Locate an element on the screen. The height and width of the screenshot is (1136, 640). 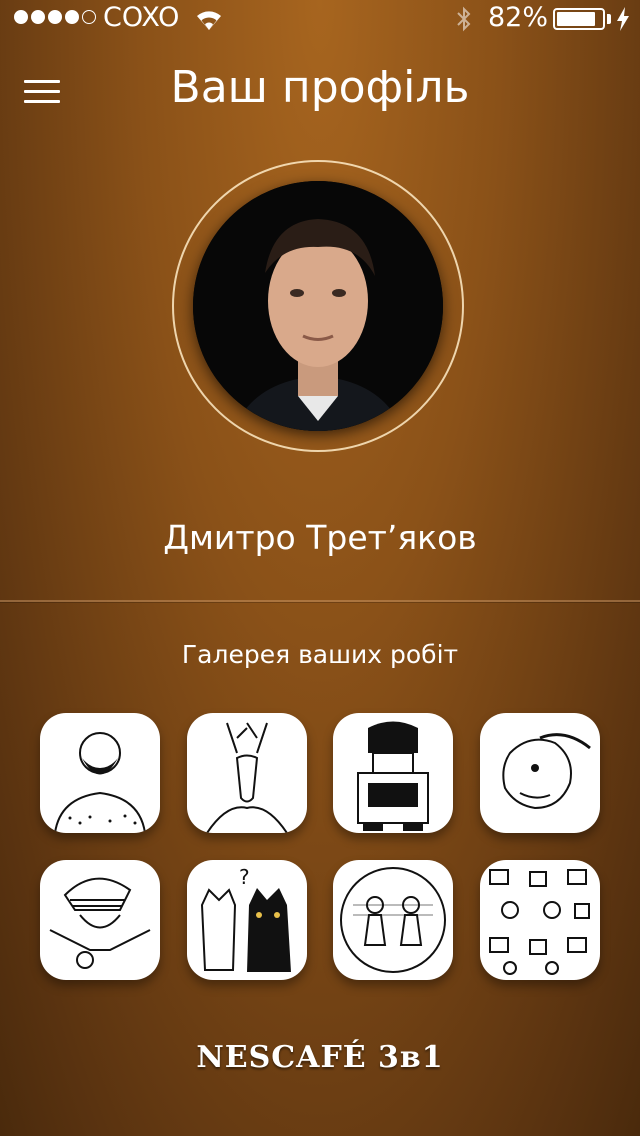
user-photo-icon is located at coordinates (318, 306).